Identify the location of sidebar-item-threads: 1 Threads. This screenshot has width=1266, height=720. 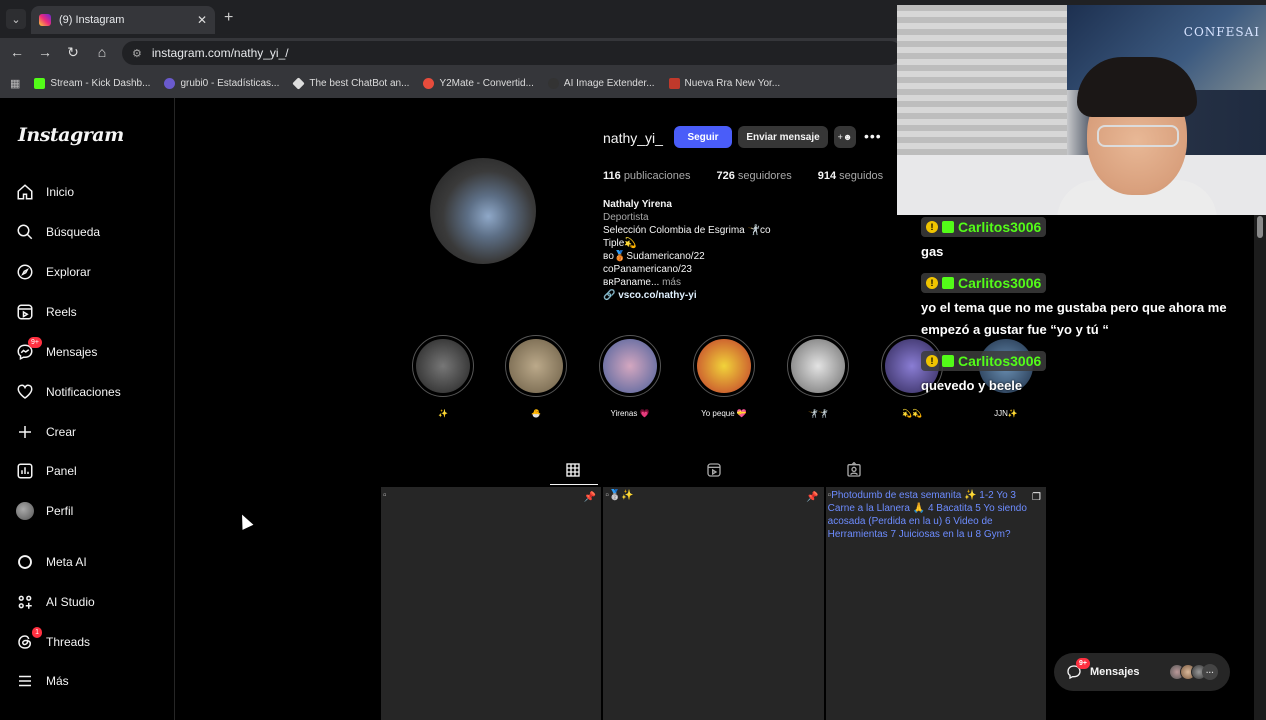
(53, 639).